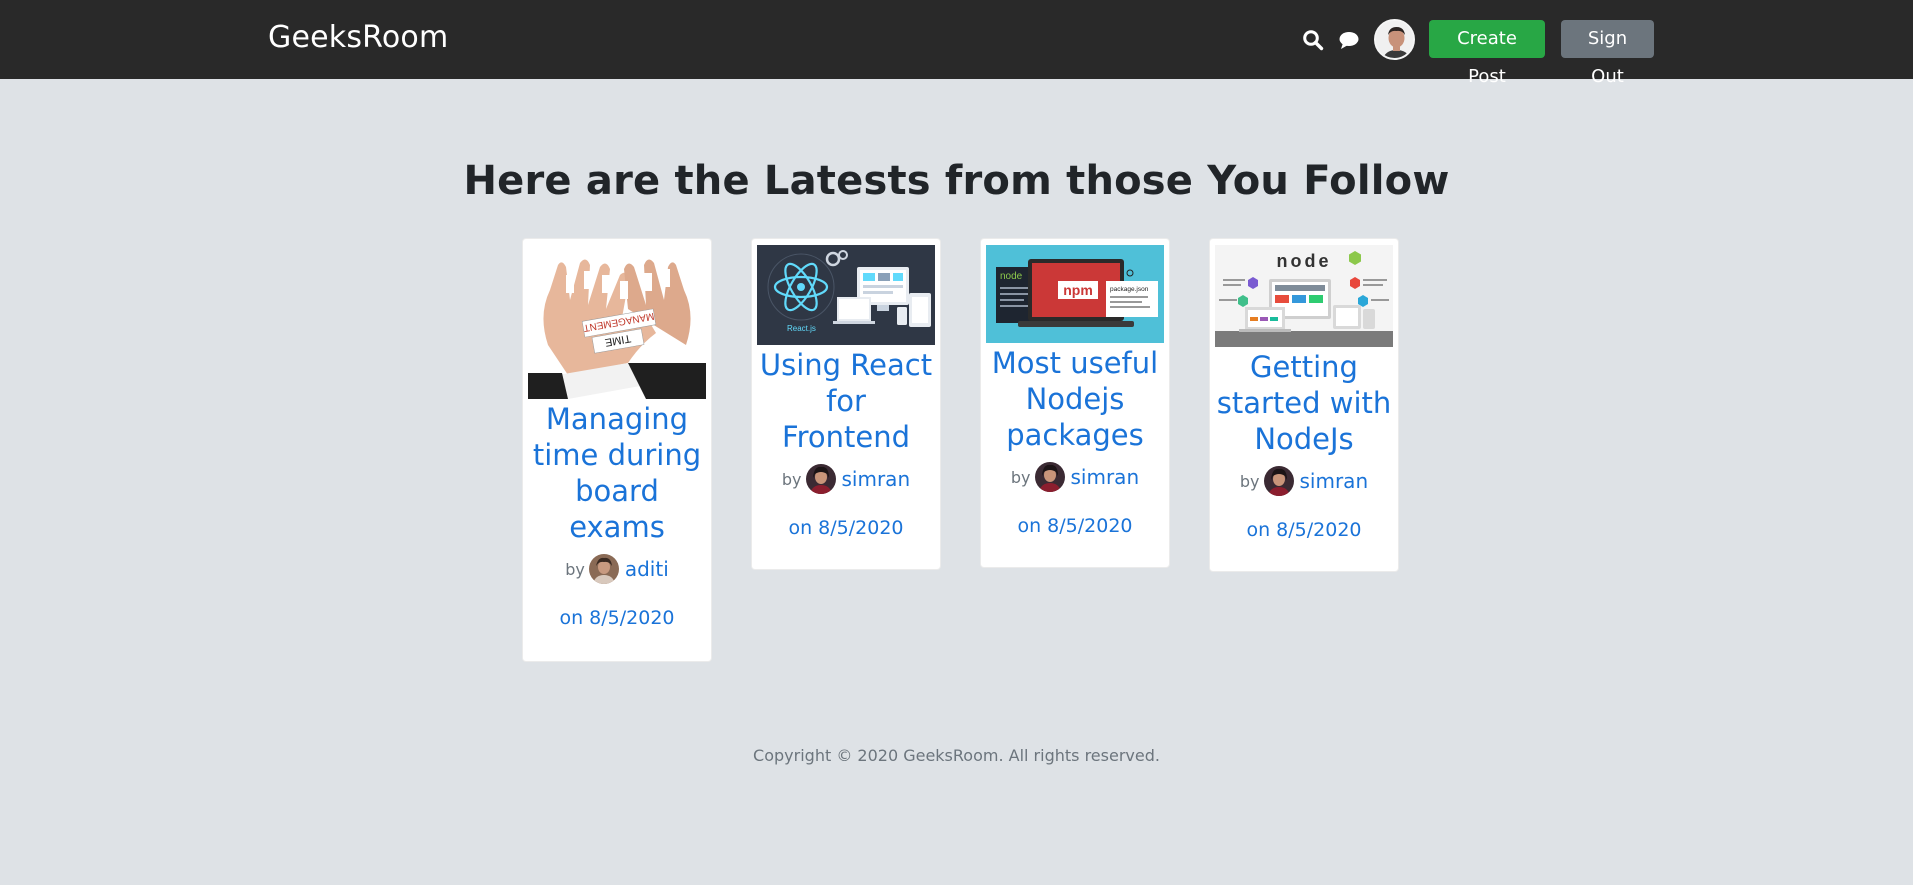 The image size is (1913, 885). What do you see at coordinates (846, 295) in the screenshot?
I see `reactjs-devices-image: React.js` at bounding box center [846, 295].